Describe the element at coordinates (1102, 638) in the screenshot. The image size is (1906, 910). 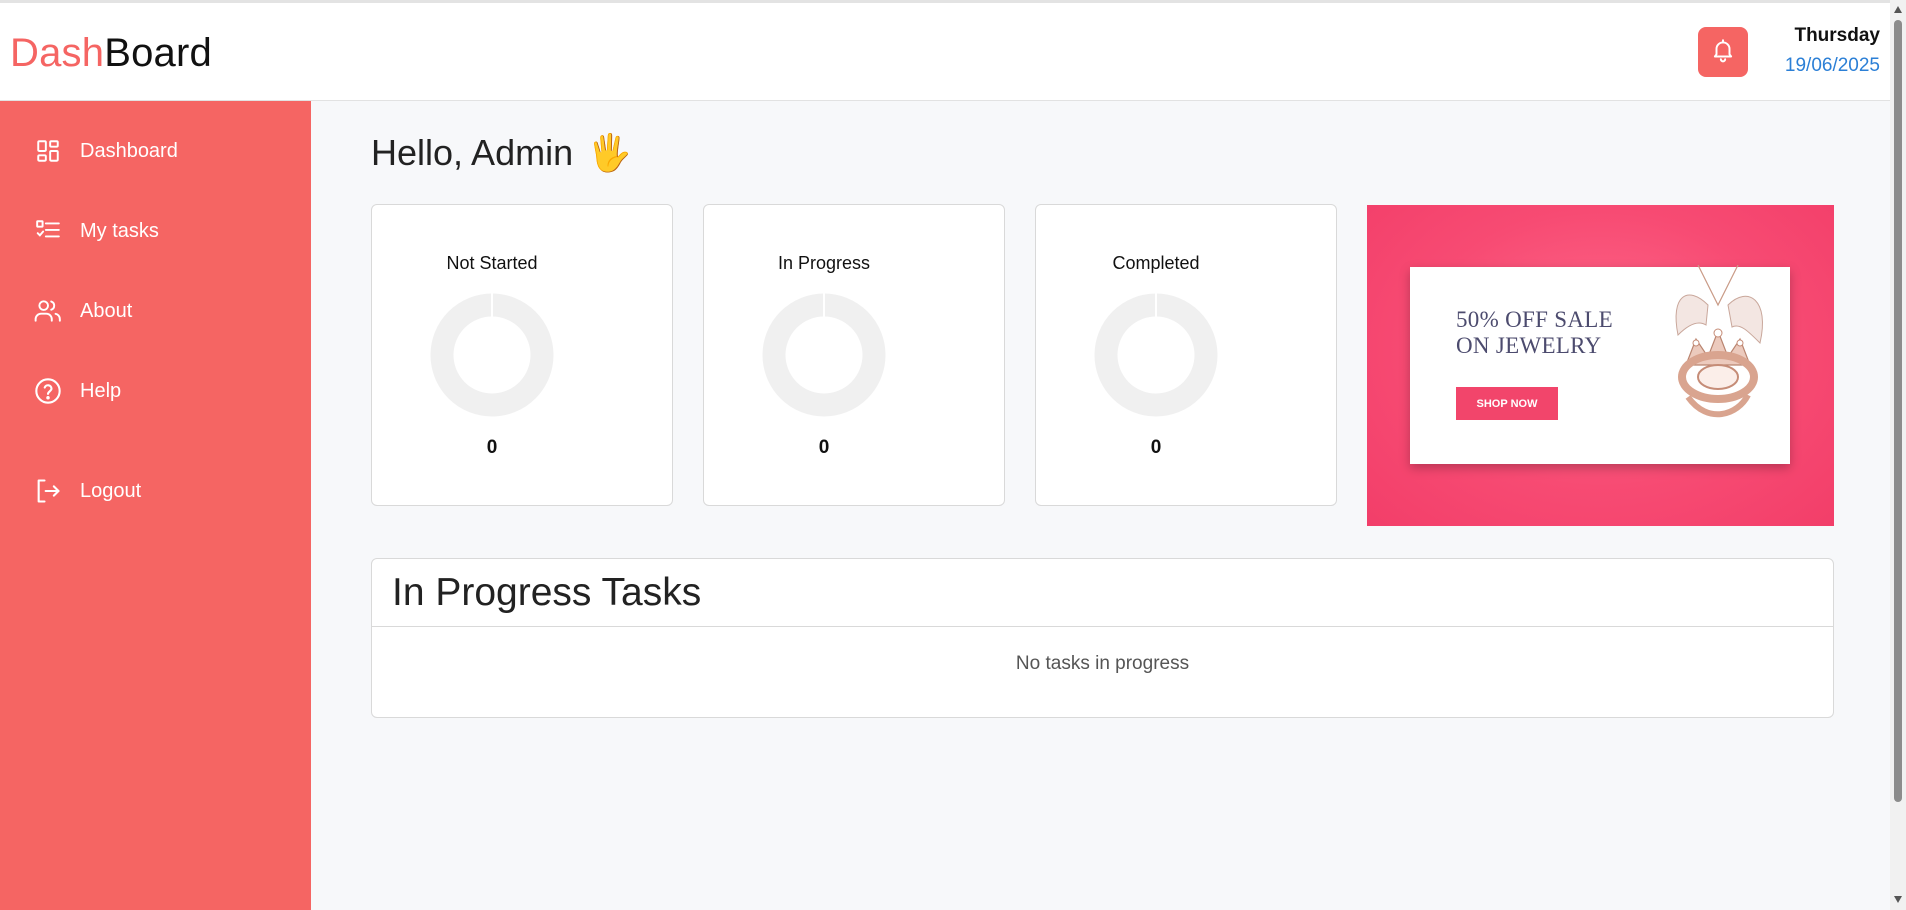
I see `in-progress-tasks-panel: In Progress Tasks No tasks in progress` at that location.